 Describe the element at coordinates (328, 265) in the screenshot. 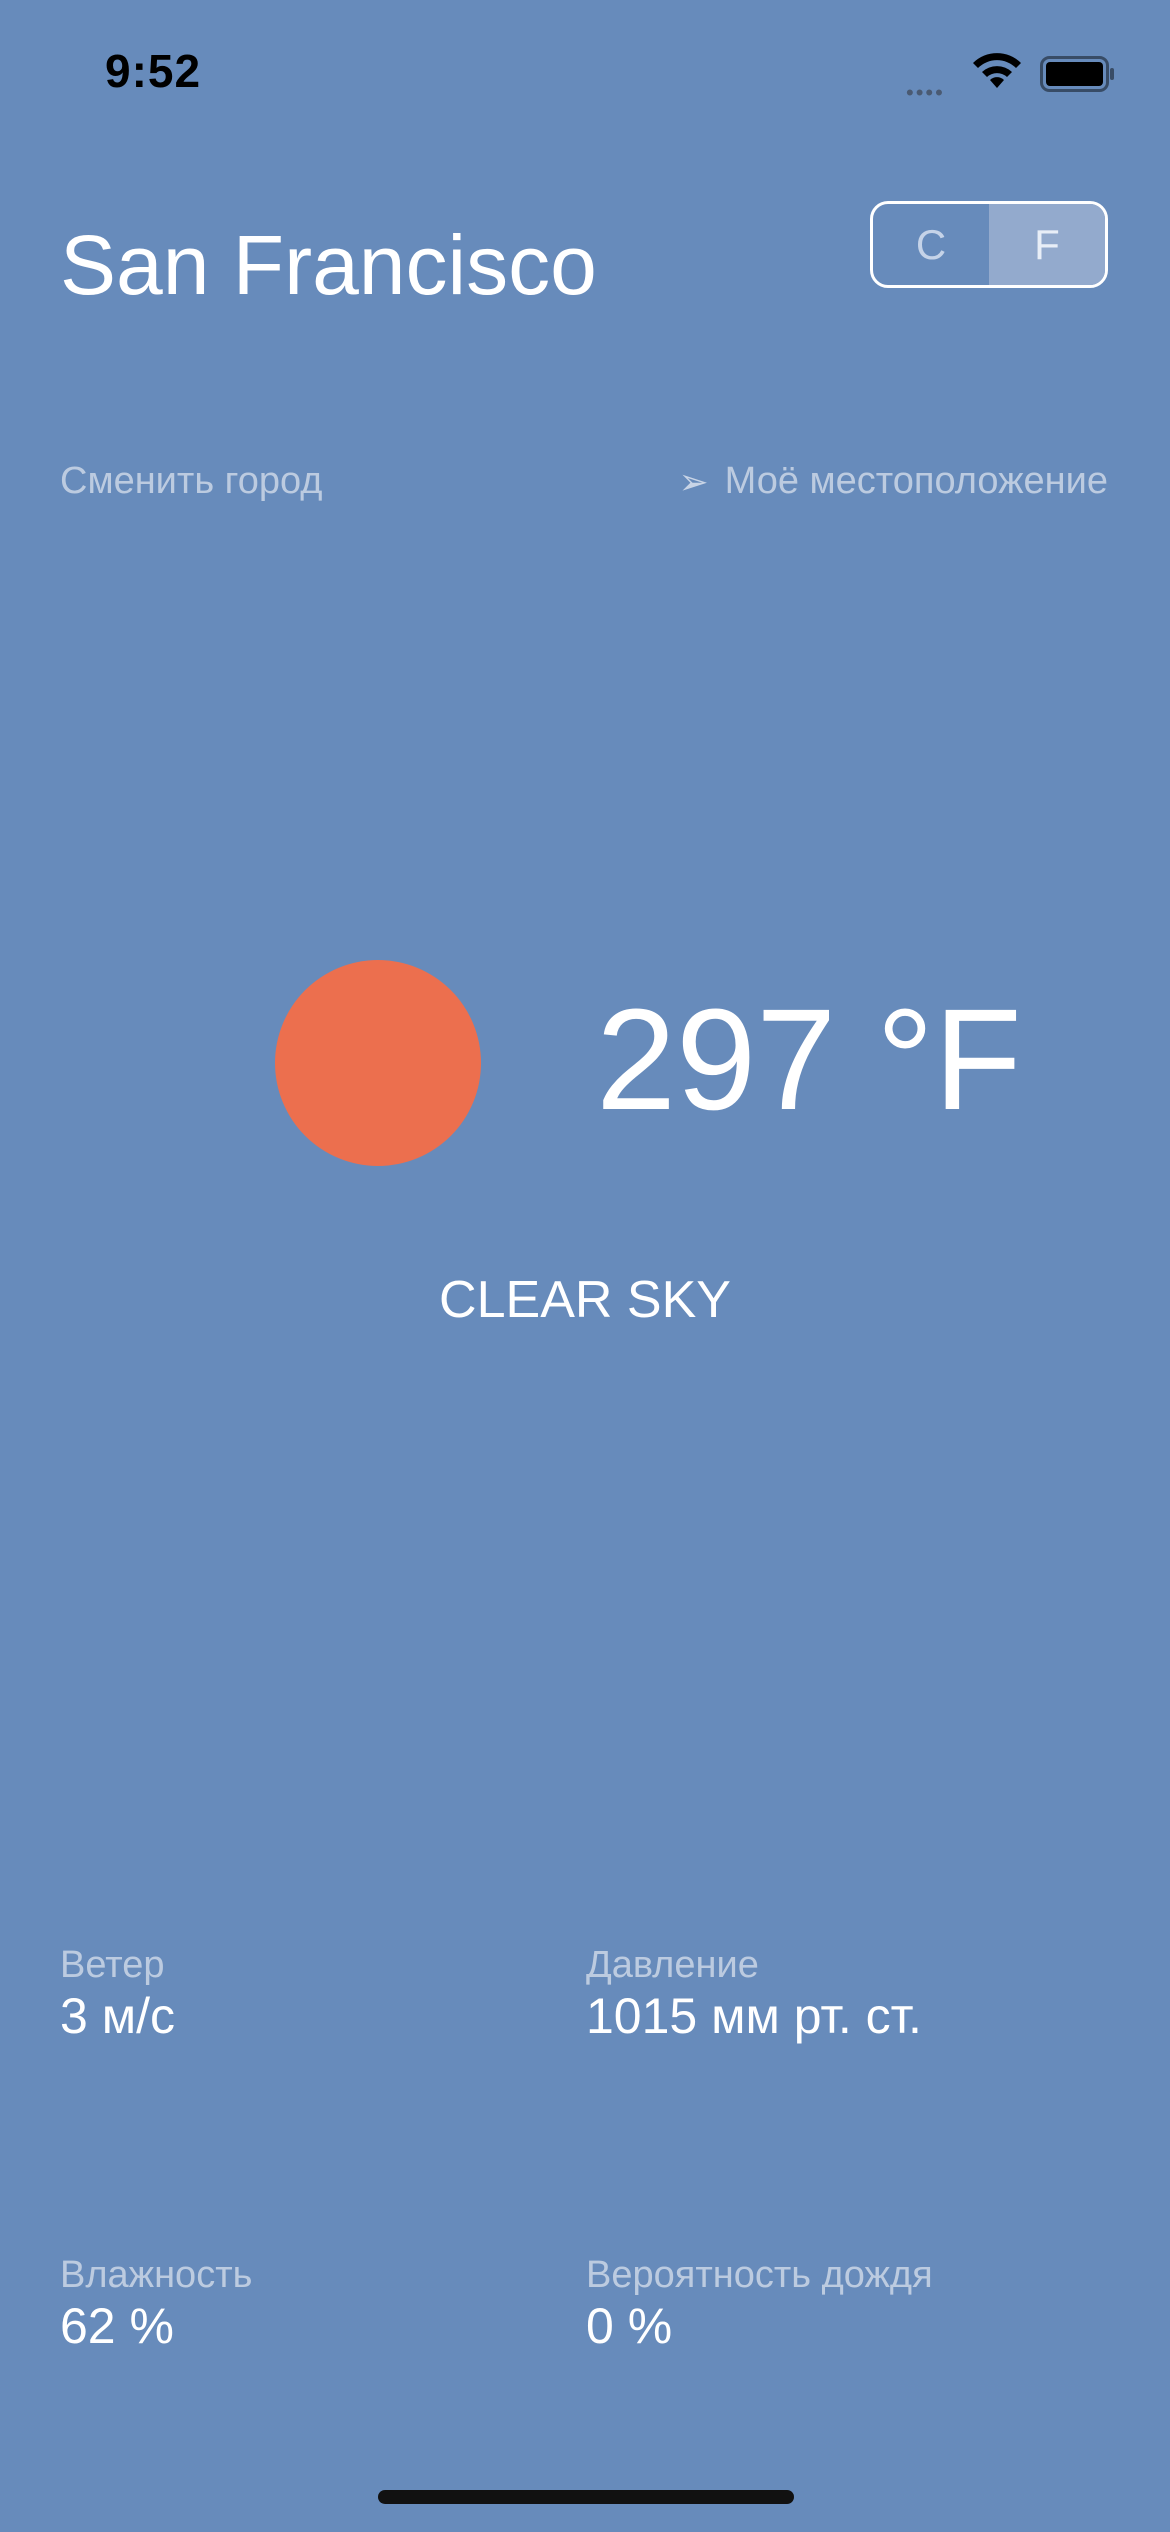

I see `city-name: San Francisco` at that location.